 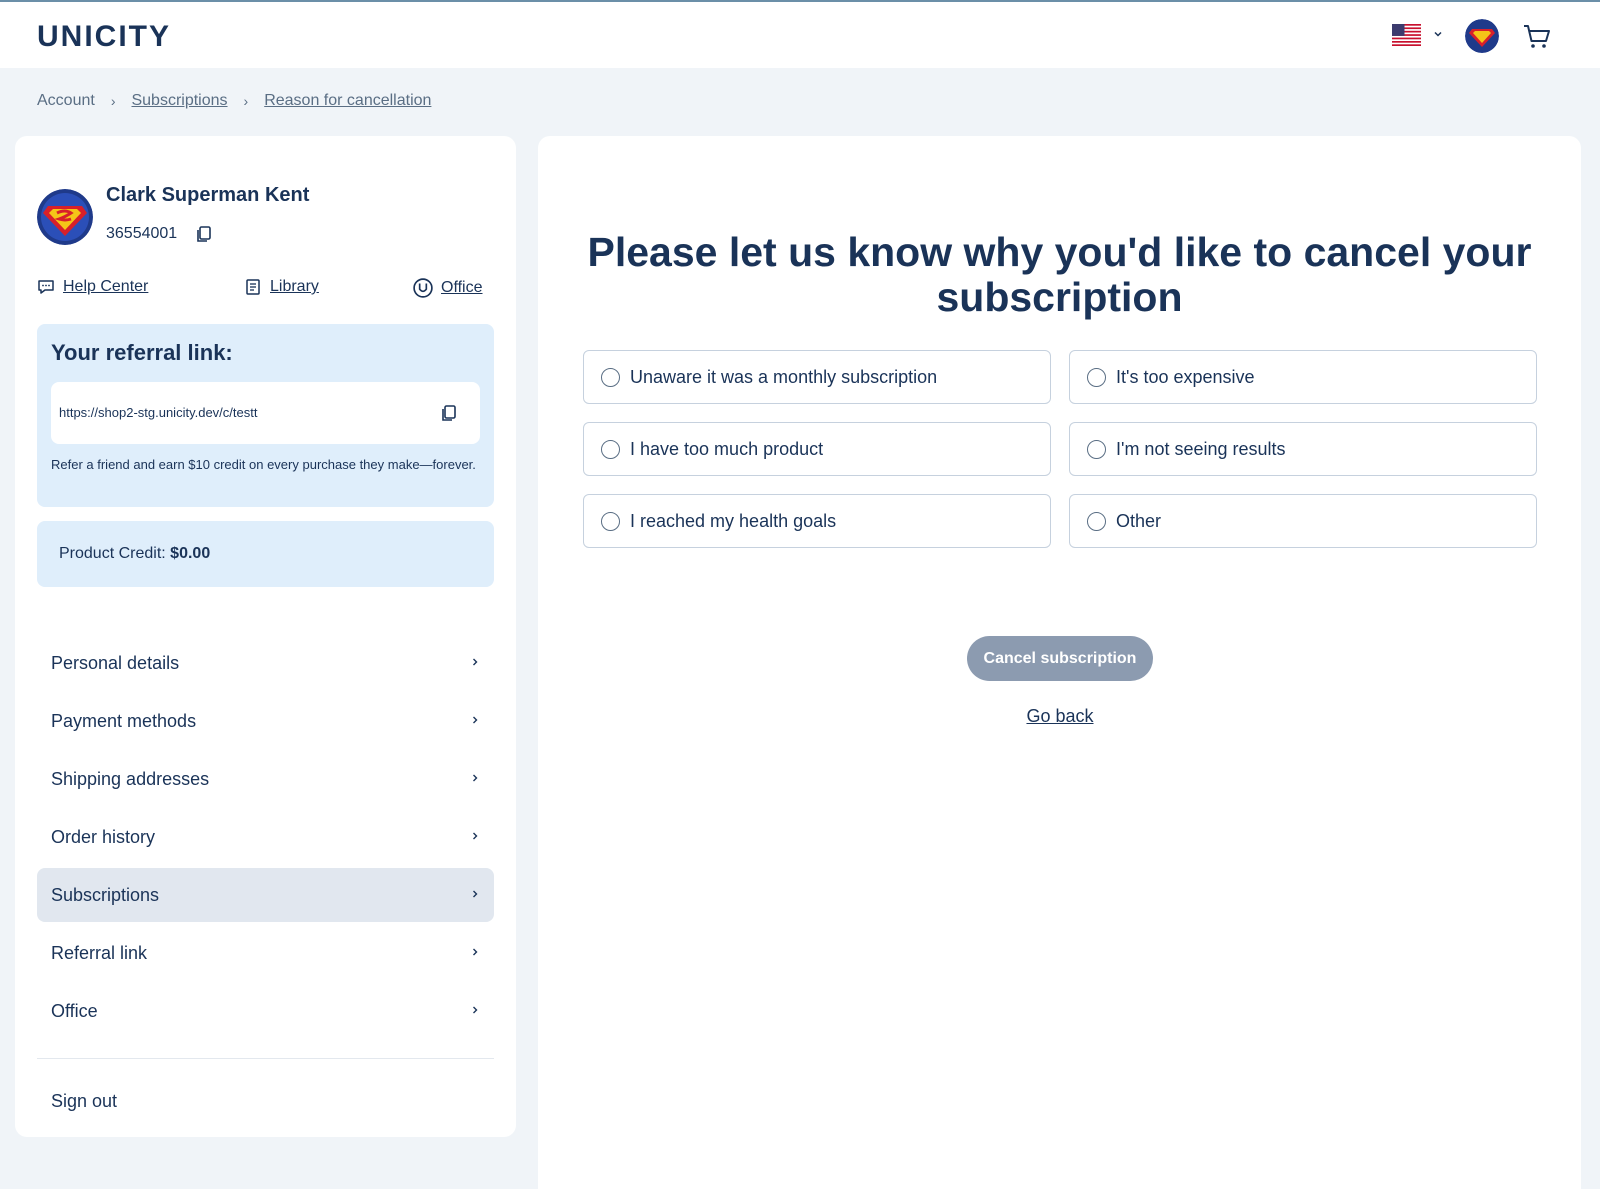 I want to click on sidebar-item-label: Subscriptions, so click(x=105, y=894).